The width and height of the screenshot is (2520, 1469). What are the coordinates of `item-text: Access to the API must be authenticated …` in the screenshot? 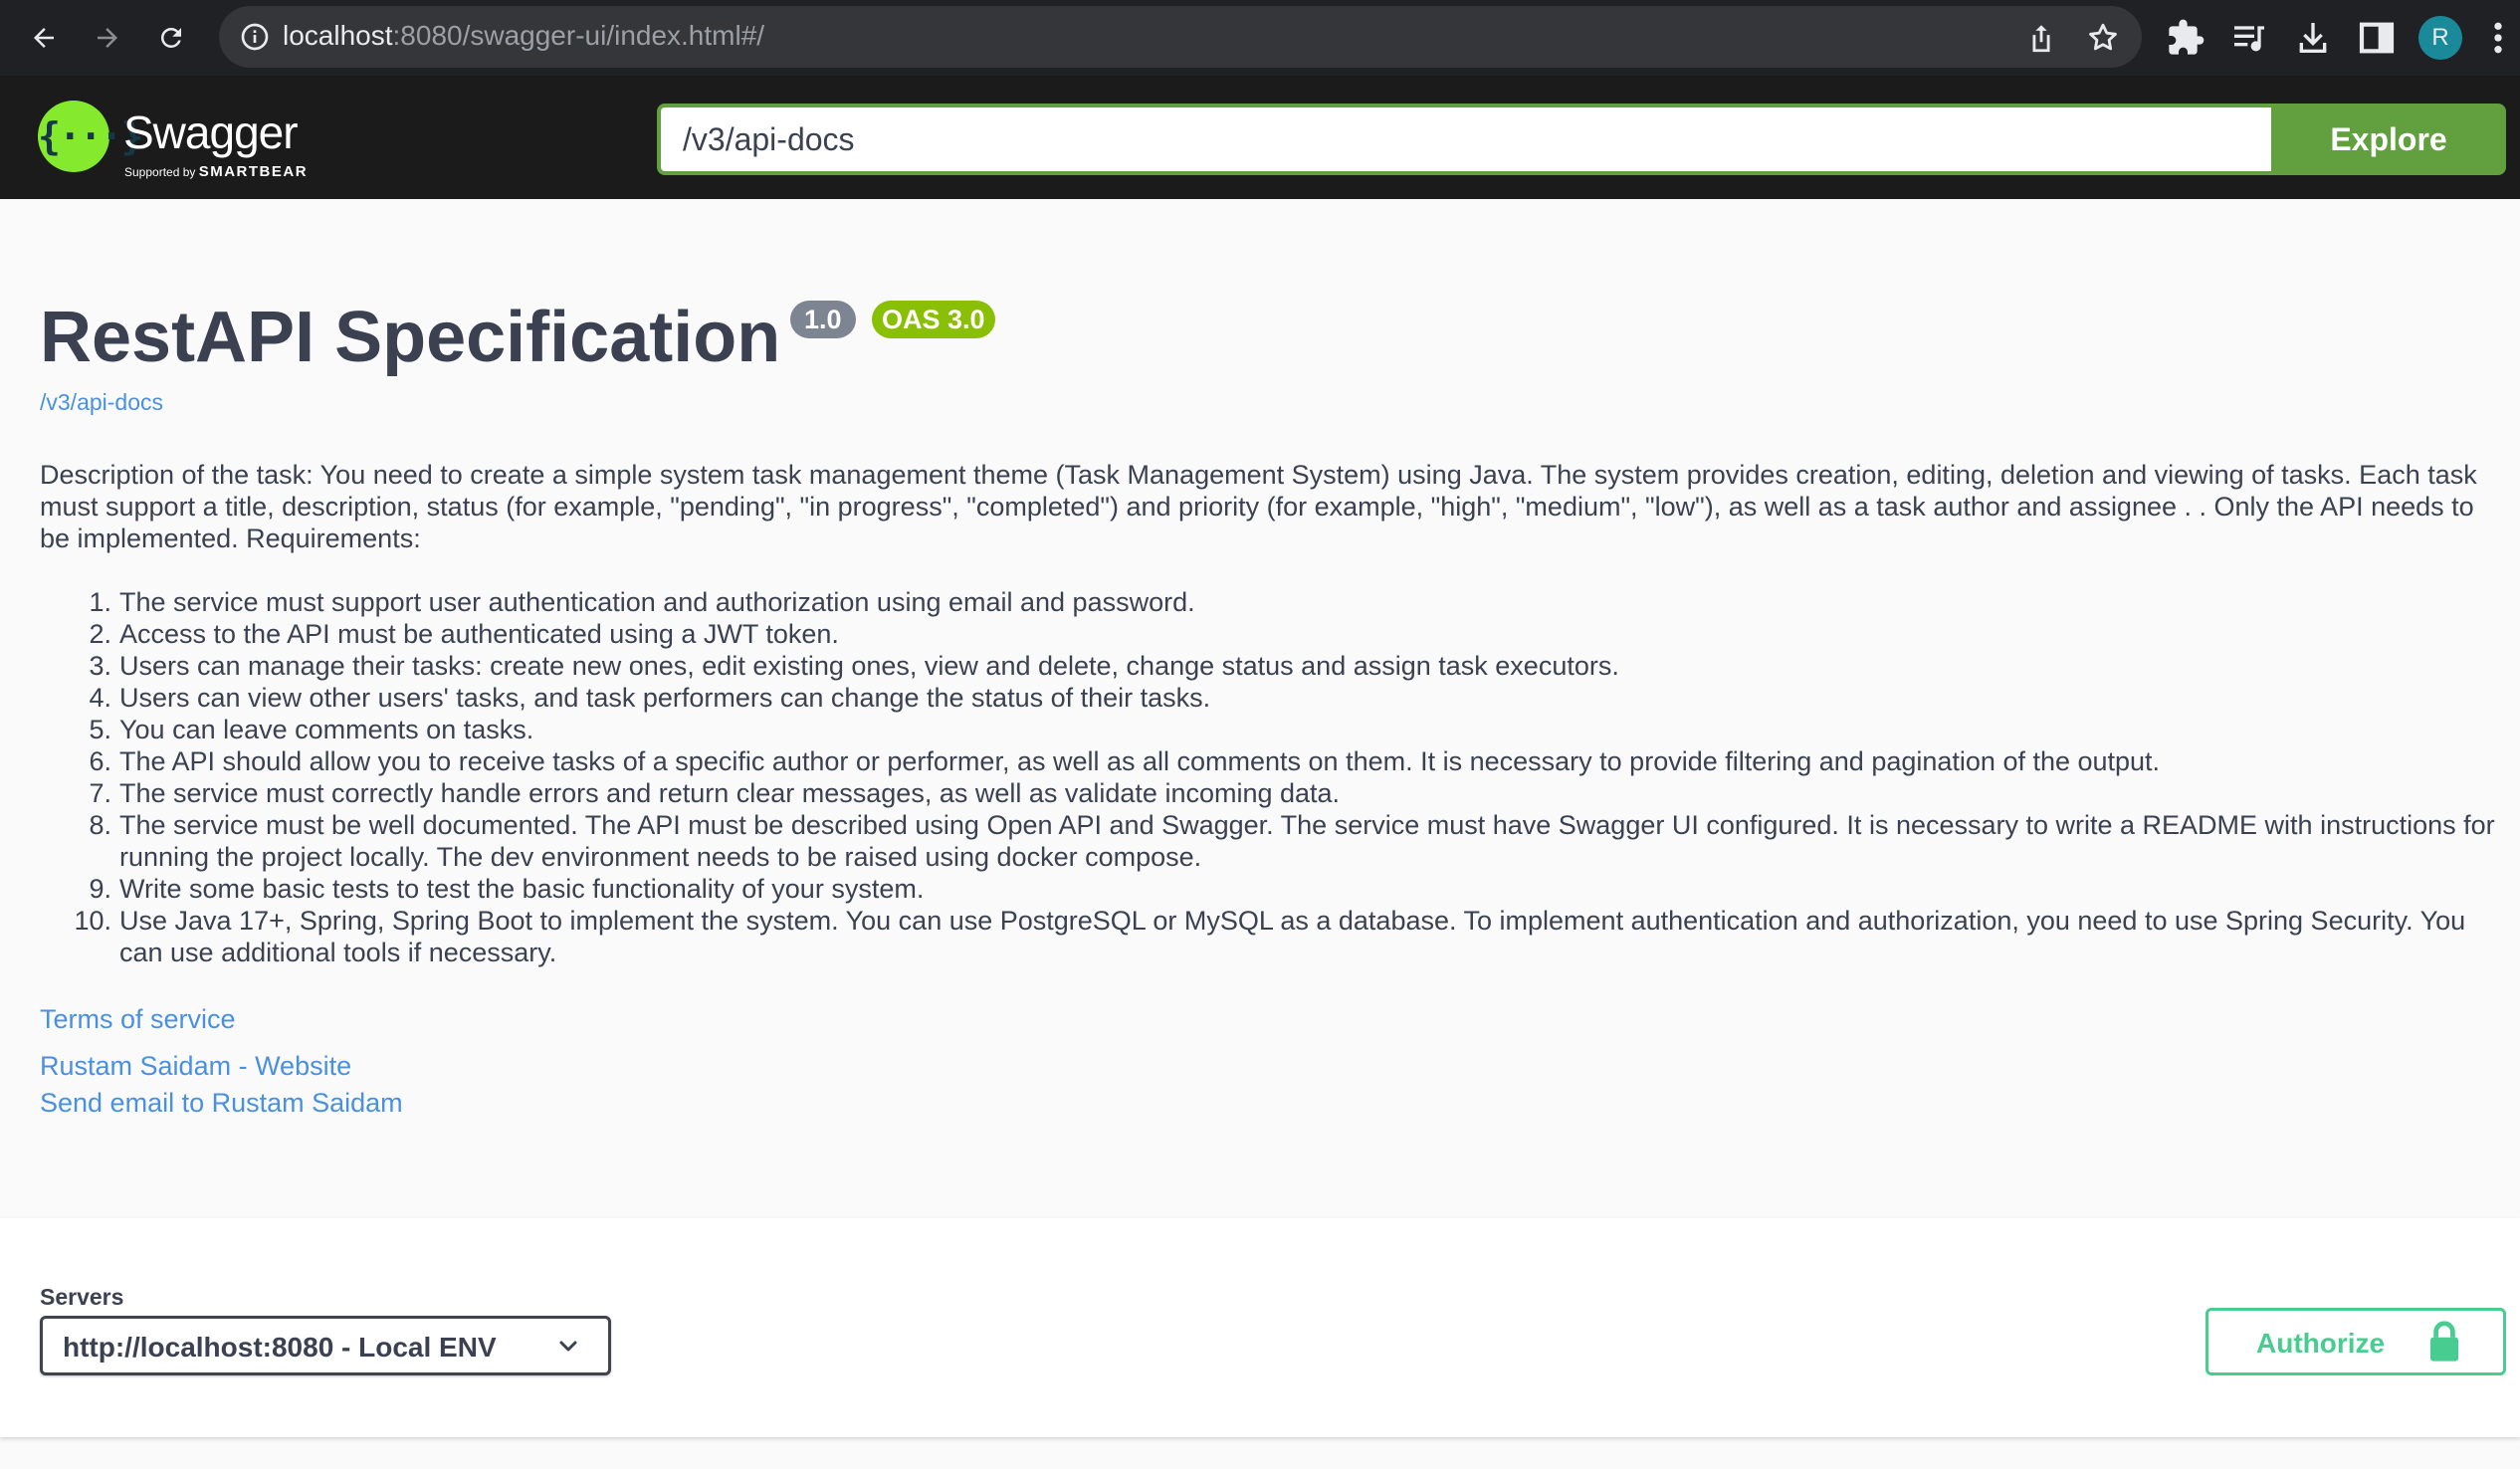 It's located at (479, 634).